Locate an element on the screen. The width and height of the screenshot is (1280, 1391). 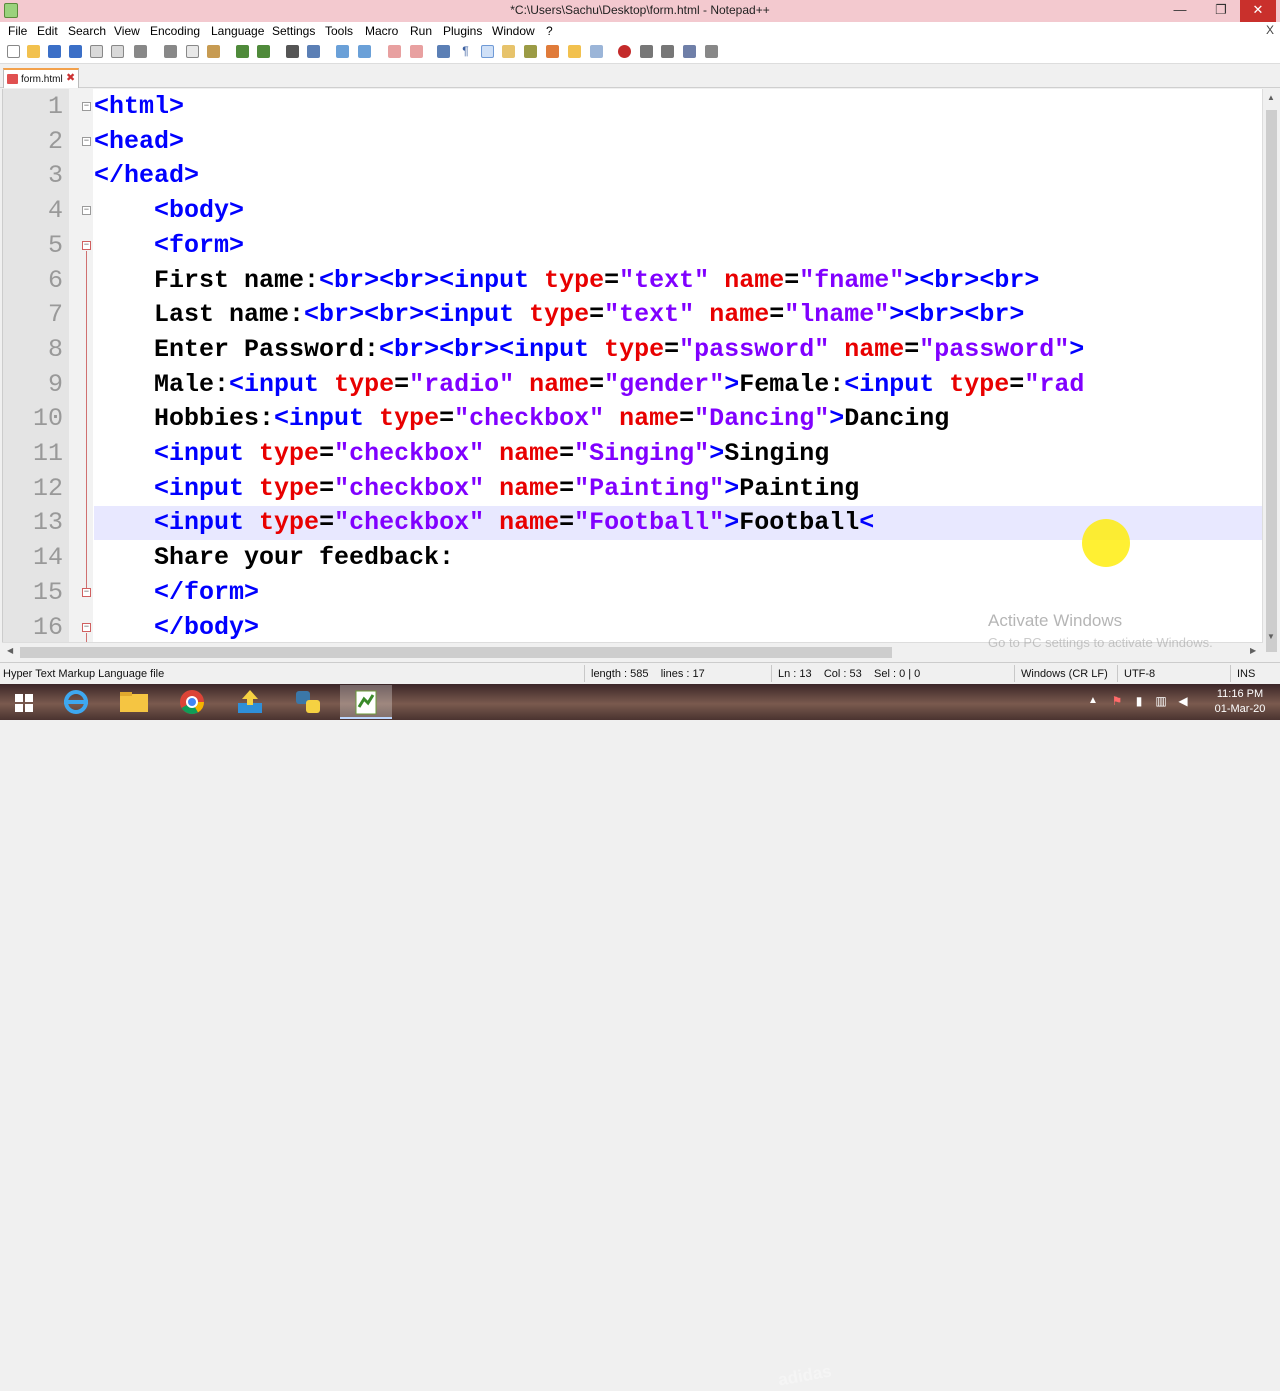
close-all-icon is located at coordinates (117, 51).